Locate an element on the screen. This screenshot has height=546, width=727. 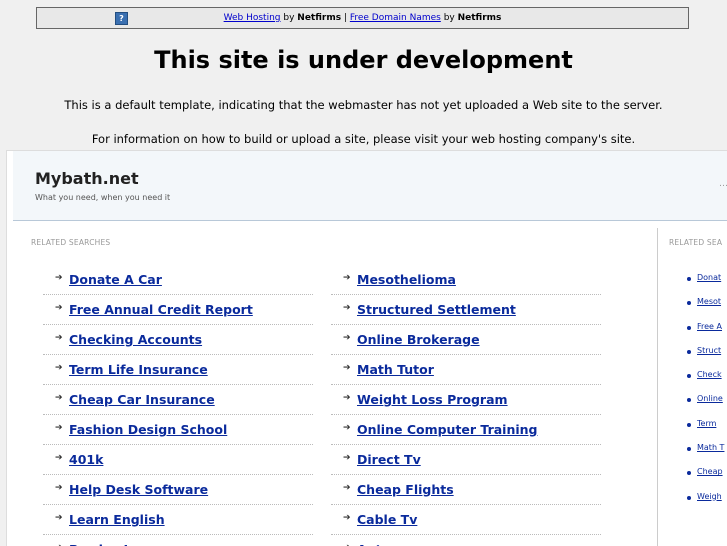
related-search-link: 401k is located at coordinates (86, 459).